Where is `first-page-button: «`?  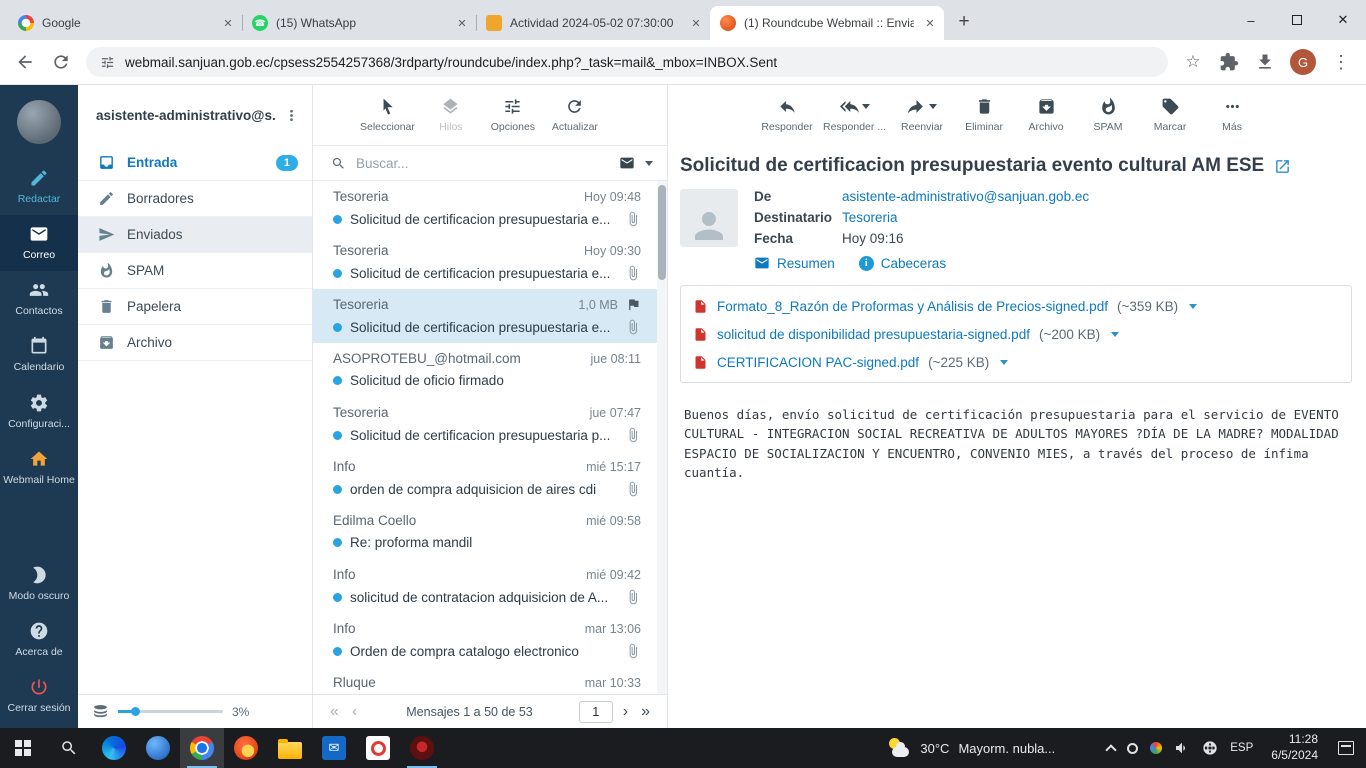 first-page-button: « is located at coordinates (334, 712).